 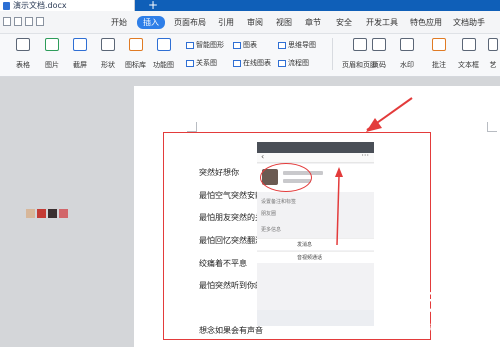 What do you see at coordinates (407, 44) in the screenshot?
I see `watermark-icon` at bounding box center [407, 44].